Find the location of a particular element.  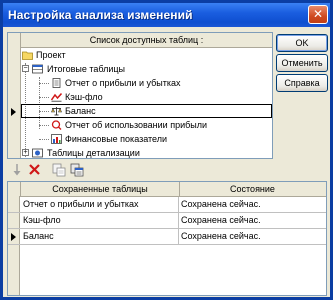

ok-button: OK is located at coordinates (302, 43).